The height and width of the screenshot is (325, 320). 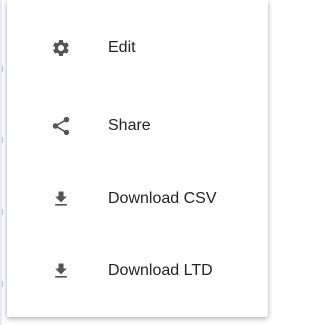 I want to click on share-icon, so click(x=61, y=126).